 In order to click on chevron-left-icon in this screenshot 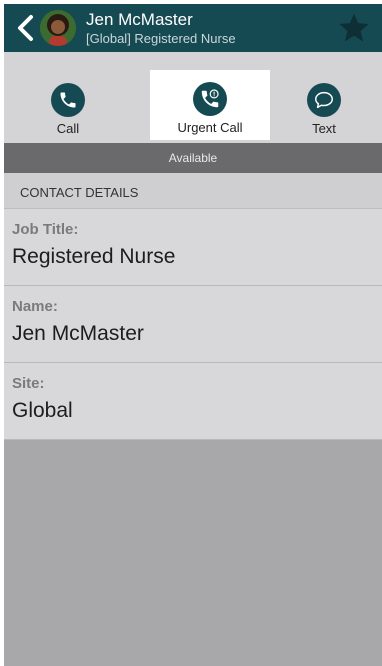, I will do `click(25, 28)`.